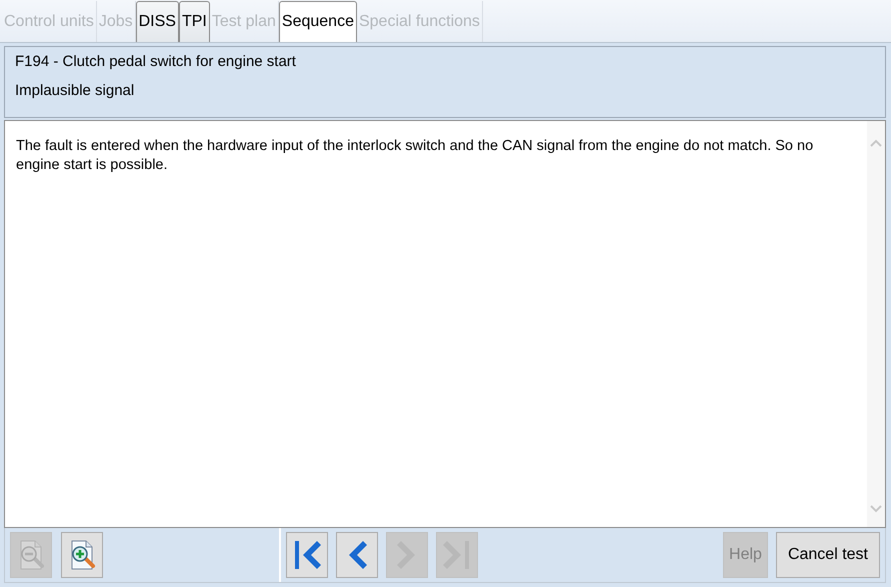 The image size is (891, 587). What do you see at coordinates (82, 555) in the screenshot?
I see `zoom-in-button` at bounding box center [82, 555].